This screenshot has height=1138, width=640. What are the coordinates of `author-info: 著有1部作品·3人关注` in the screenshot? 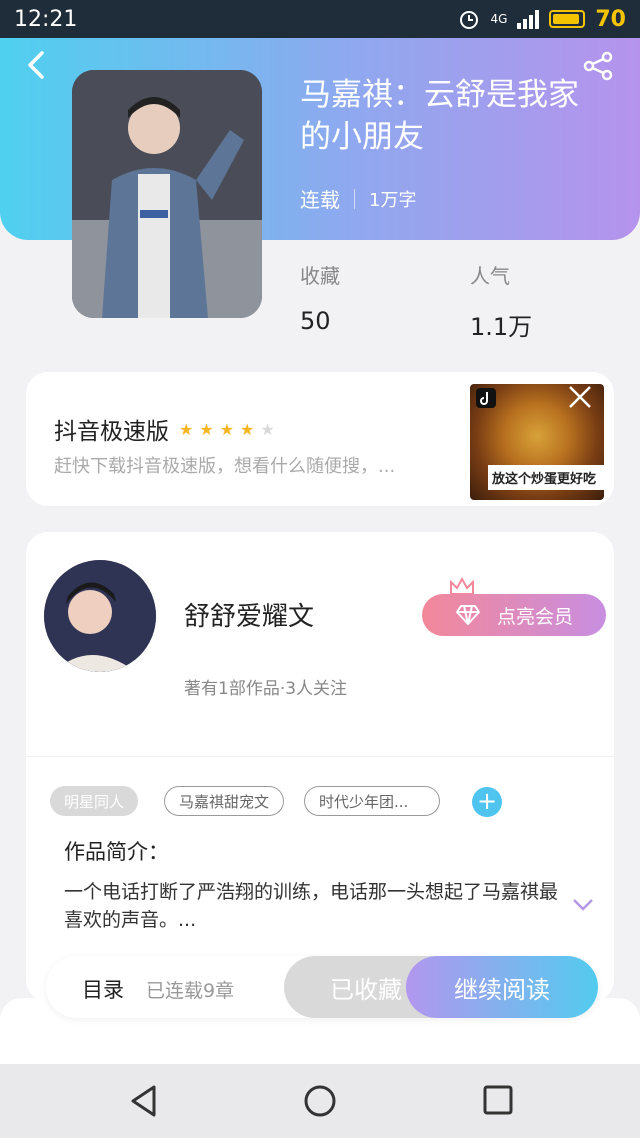 It's located at (266, 689).